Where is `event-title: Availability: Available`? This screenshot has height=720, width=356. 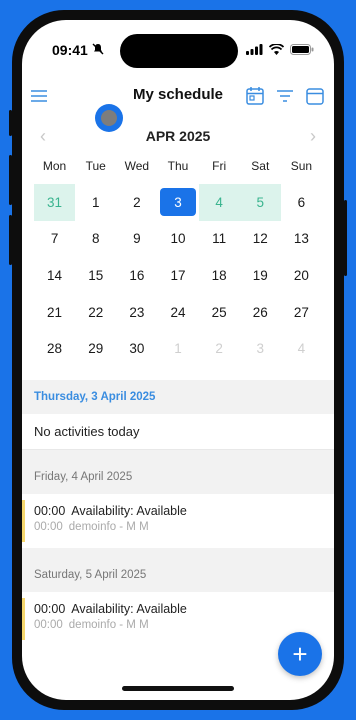
event-title: Availability: Available is located at coordinates (129, 609).